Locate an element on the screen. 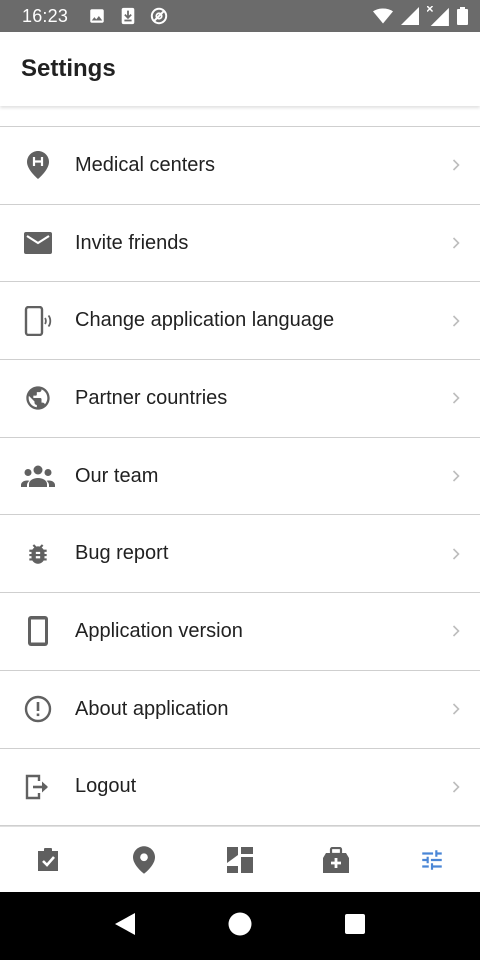  recents-button is located at coordinates (355, 926).